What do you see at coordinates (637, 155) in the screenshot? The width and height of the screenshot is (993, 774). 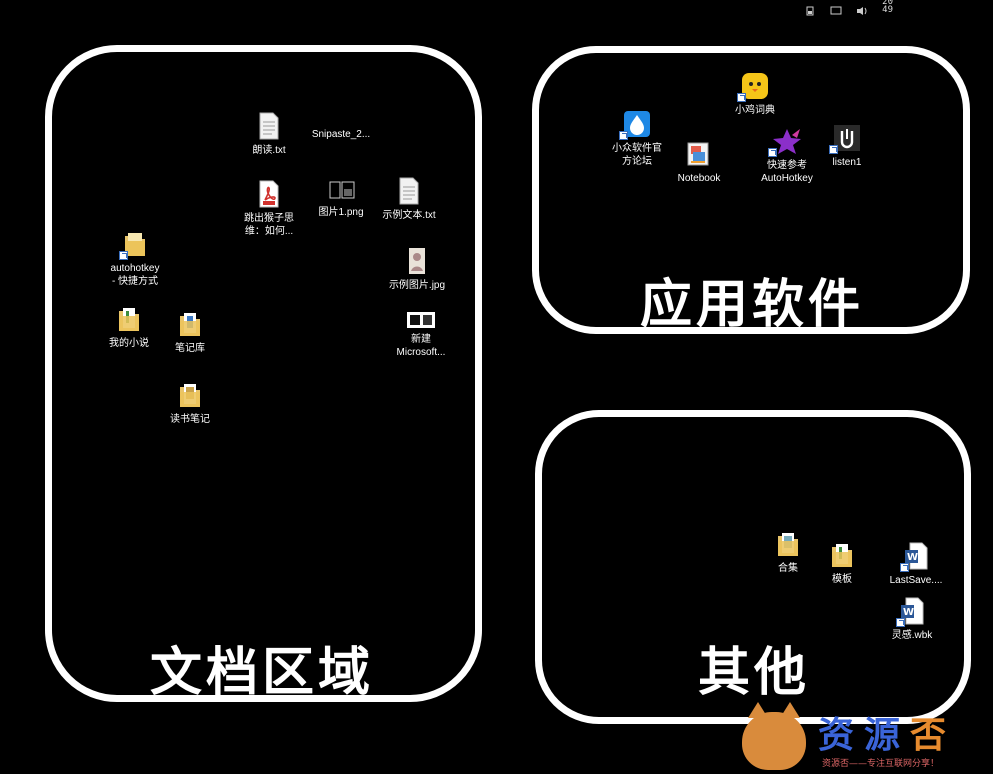 I see `icon-label: 小众软件官 方论坛` at bounding box center [637, 155].